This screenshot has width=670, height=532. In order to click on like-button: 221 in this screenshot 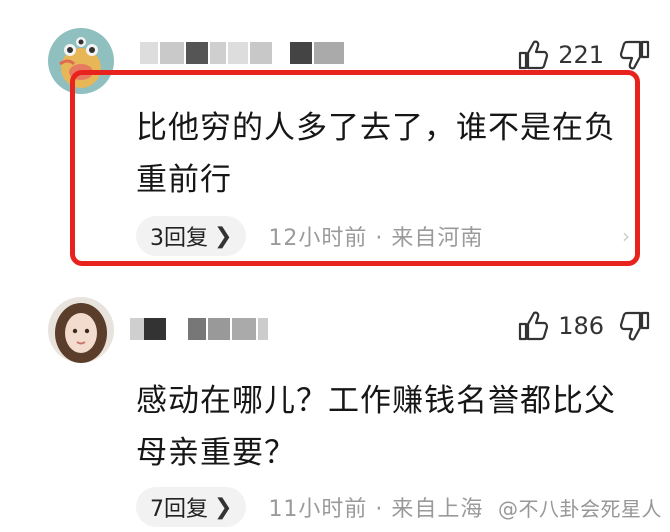, I will do `click(560, 55)`.